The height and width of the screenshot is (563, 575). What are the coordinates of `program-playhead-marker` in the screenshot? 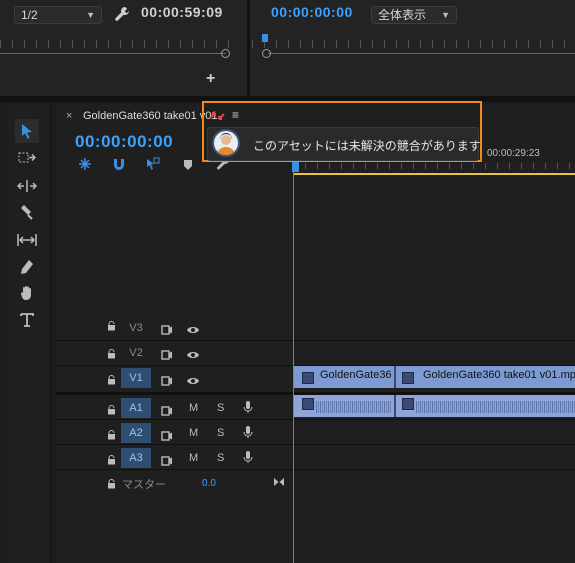 It's located at (265, 38).